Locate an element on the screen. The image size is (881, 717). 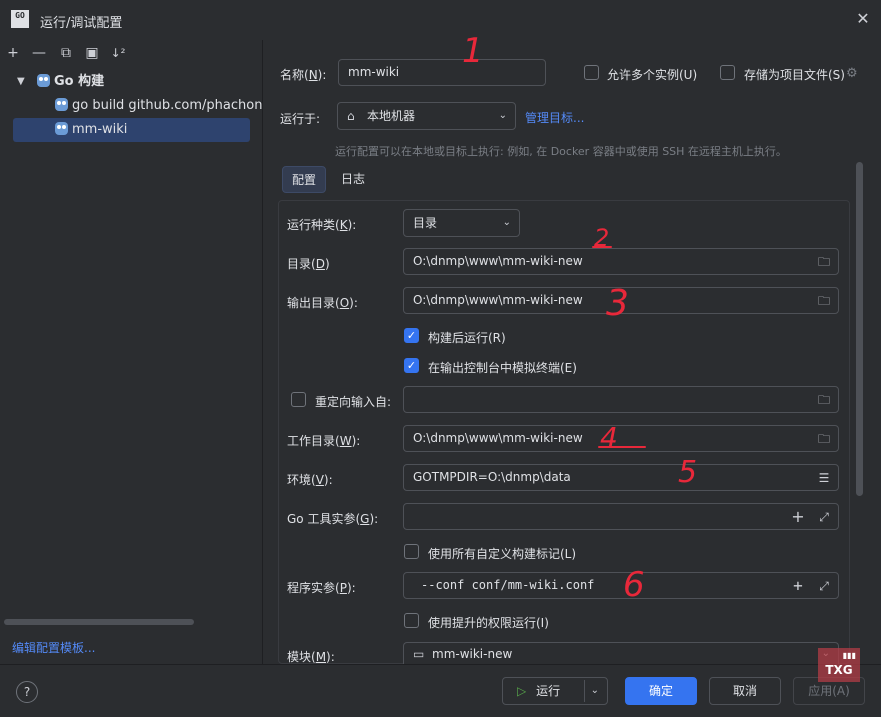
run-kind-value: 目录 is located at coordinates (425, 223).